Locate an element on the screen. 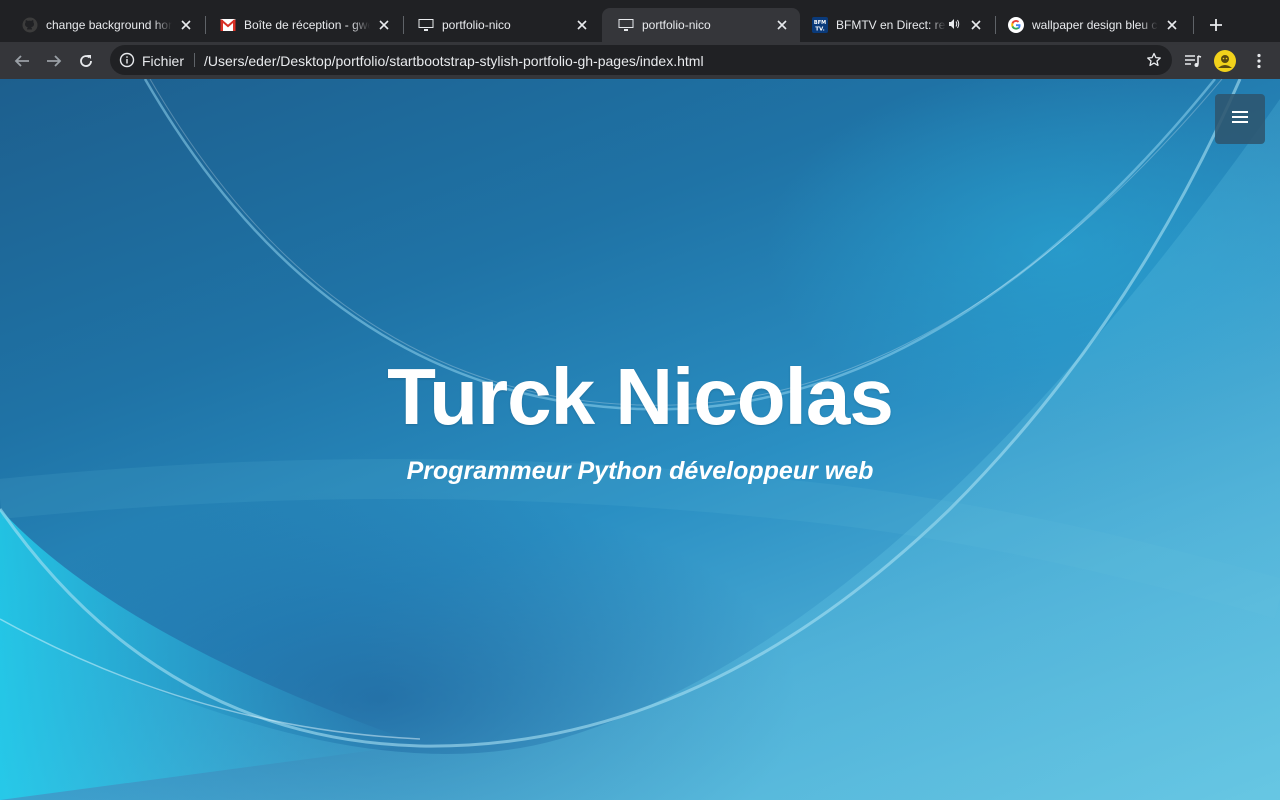 The image size is (1280, 800). file-scheme-label: Fichier is located at coordinates (163, 61).